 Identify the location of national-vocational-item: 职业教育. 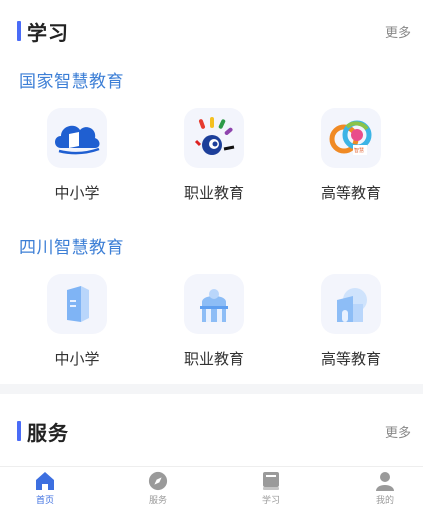
(214, 155).